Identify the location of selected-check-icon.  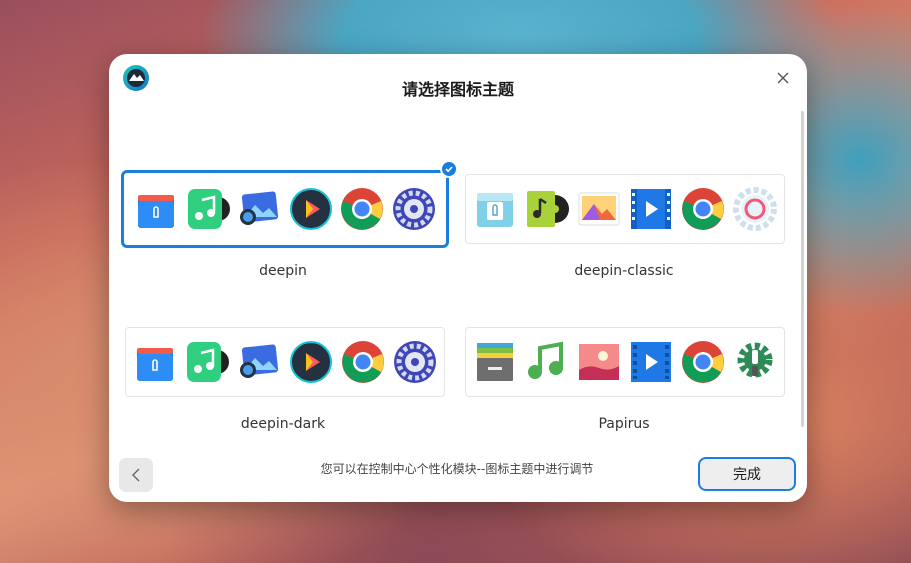
(449, 169).